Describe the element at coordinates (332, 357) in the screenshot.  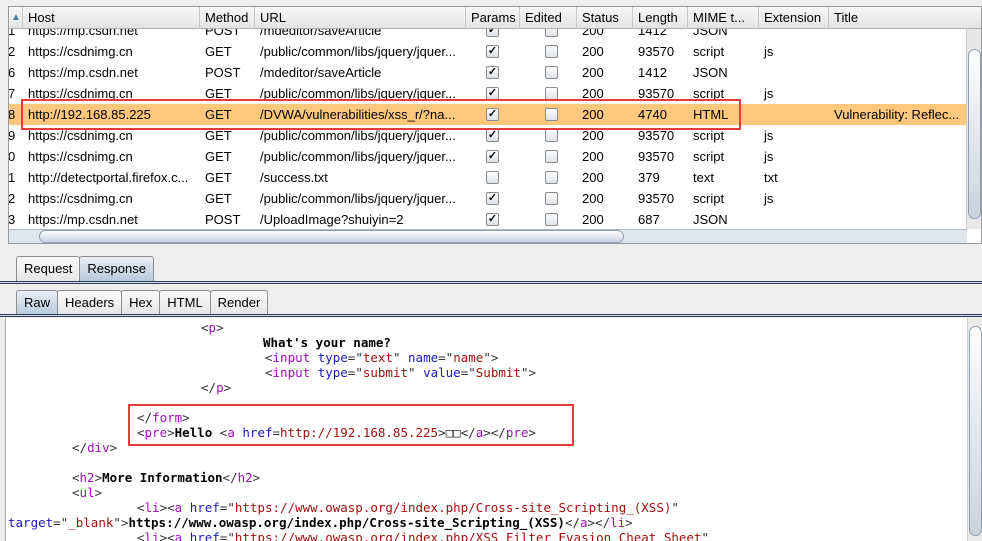
I see `code-attr: type` at that location.